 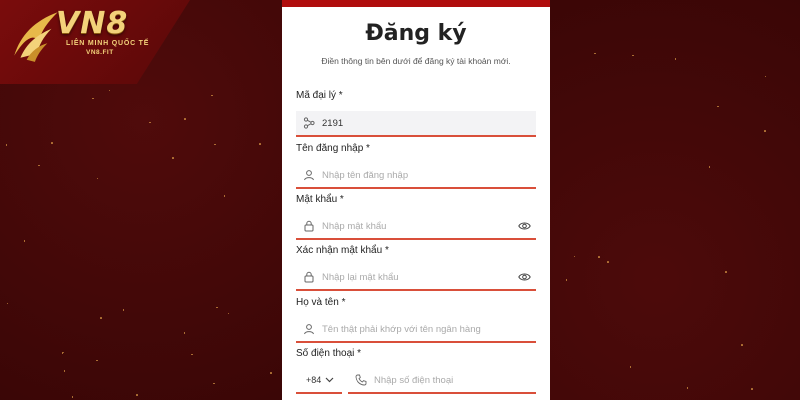 What do you see at coordinates (92, 23) in the screenshot?
I see `brand-name: VN8` at bounding box center [92, 23].